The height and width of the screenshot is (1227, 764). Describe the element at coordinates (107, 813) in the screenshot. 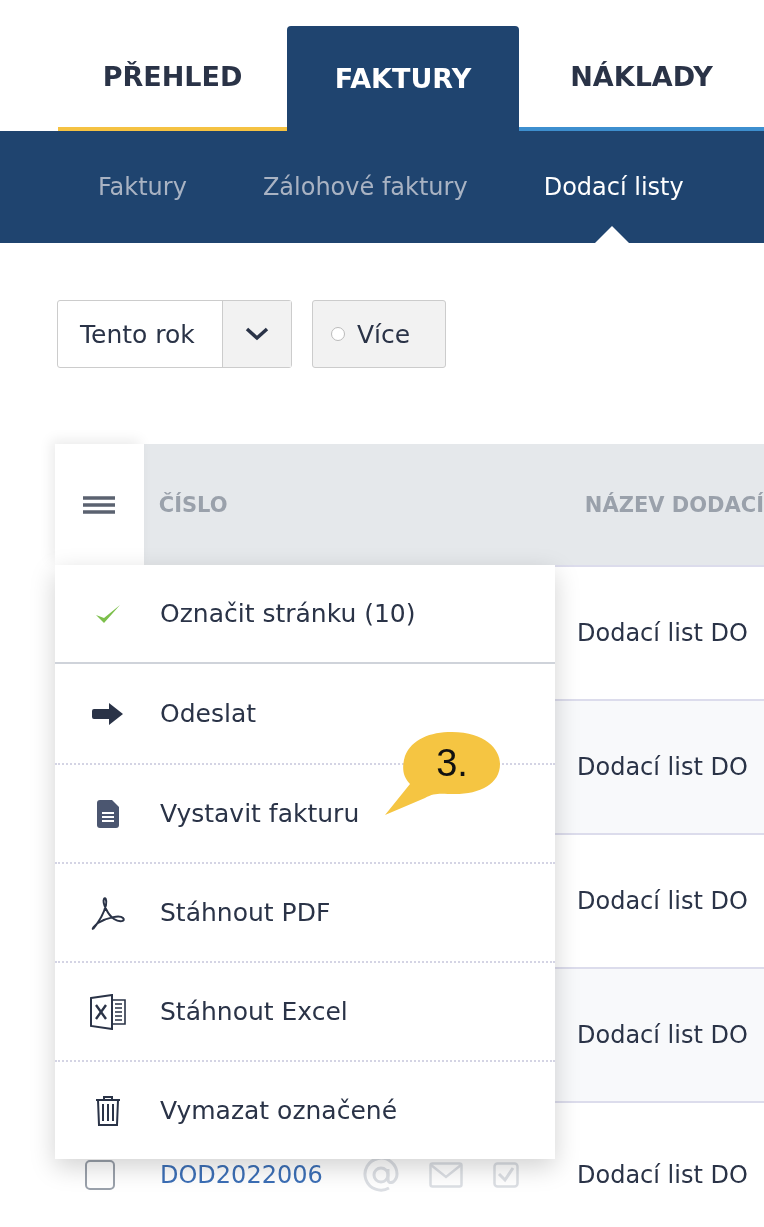

I see `document-icon` at that location.